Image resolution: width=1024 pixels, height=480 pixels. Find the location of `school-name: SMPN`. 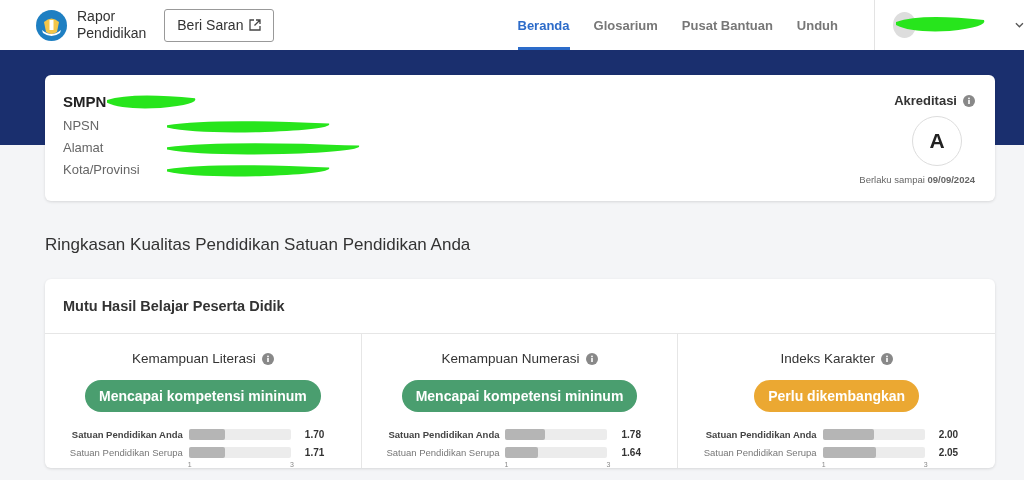

school-name: SMPN is located at coordinates (85, 101).